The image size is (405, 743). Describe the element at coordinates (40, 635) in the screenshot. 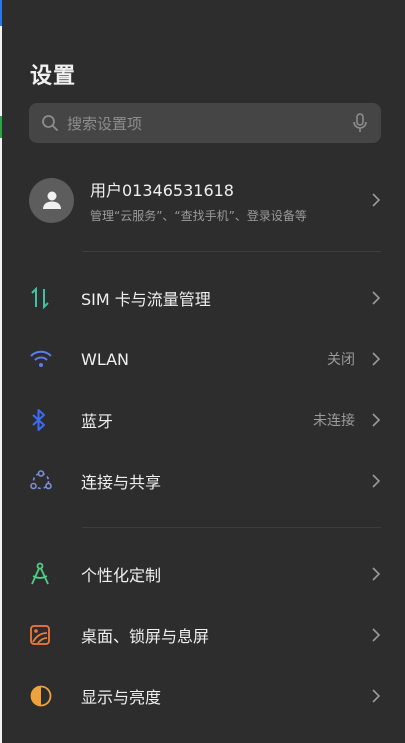

I see `wallpaper-icon` at that location.